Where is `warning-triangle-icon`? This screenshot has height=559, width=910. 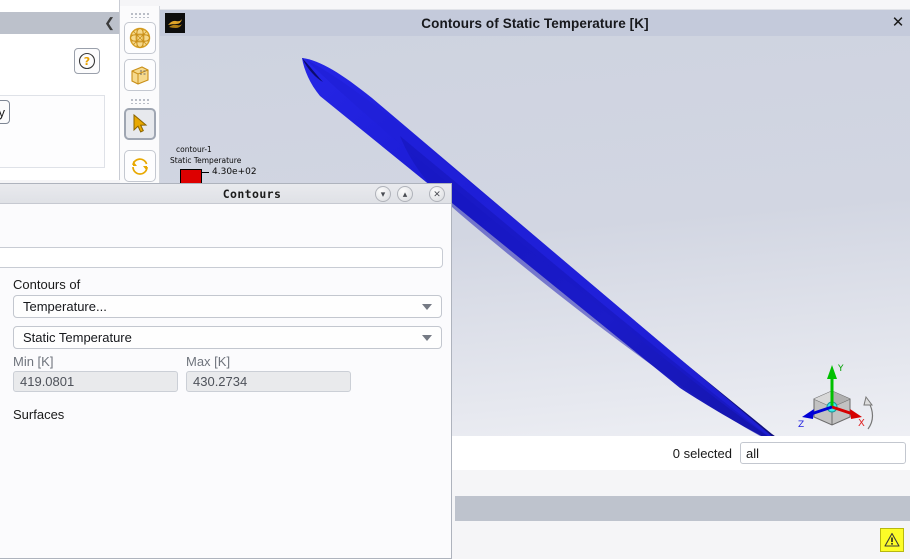
warning-triangle-icon is located at coordinates (892, 540).